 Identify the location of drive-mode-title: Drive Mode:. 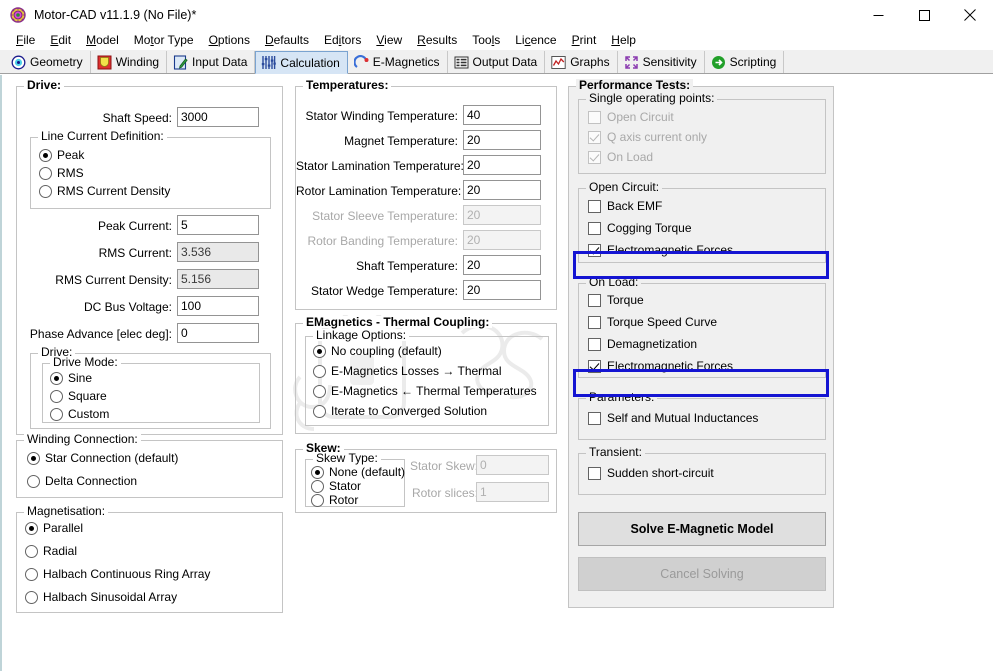
(85, 362).